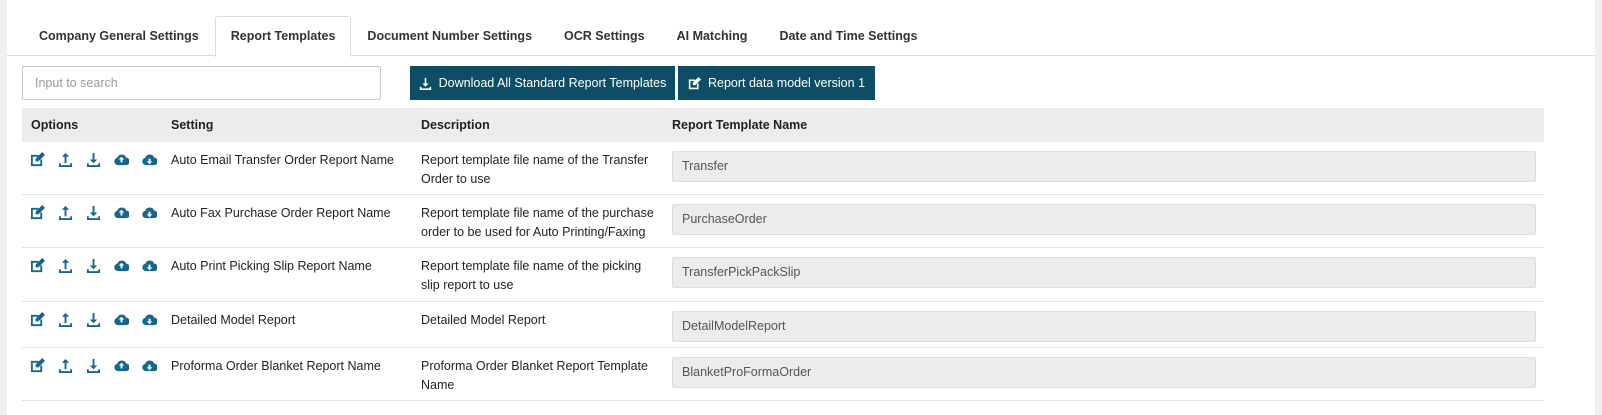 This screenshot has width=1602, height=415. What do you see at coordinates (740, 125) in the screenshot?
I see `header-report-template-name: Report Template Name` at bounding box center [740, 125].